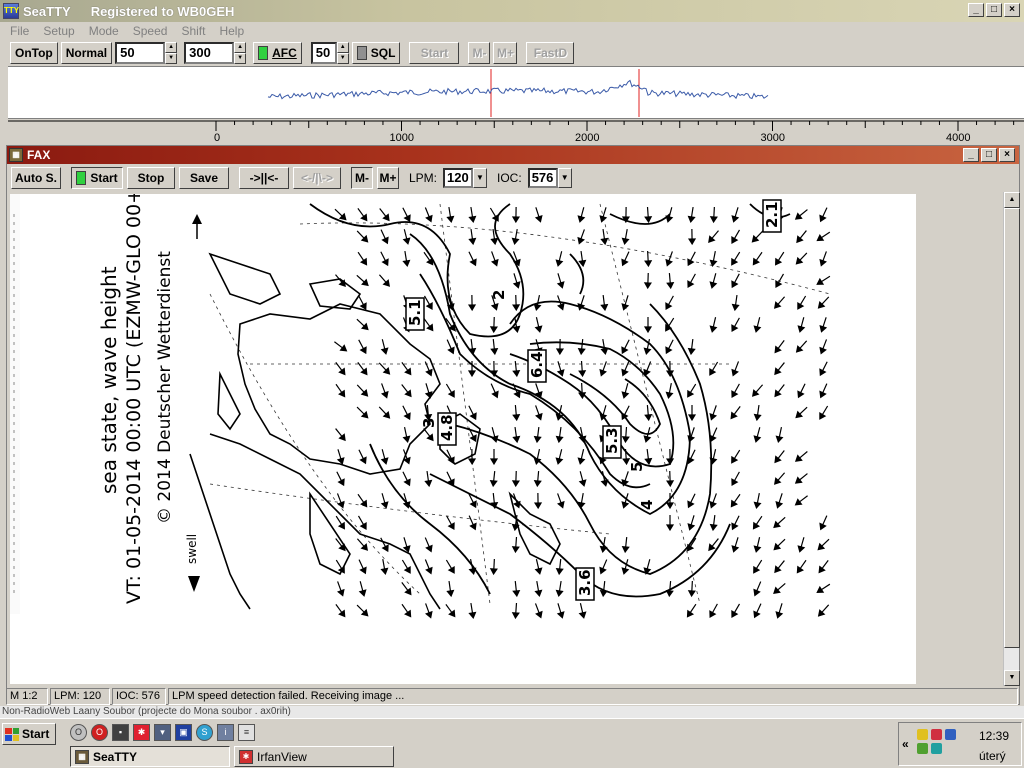  Describe the element at coordinates (989, 155) in the screenshot. I see `fax-maximize-button: □` at that location.